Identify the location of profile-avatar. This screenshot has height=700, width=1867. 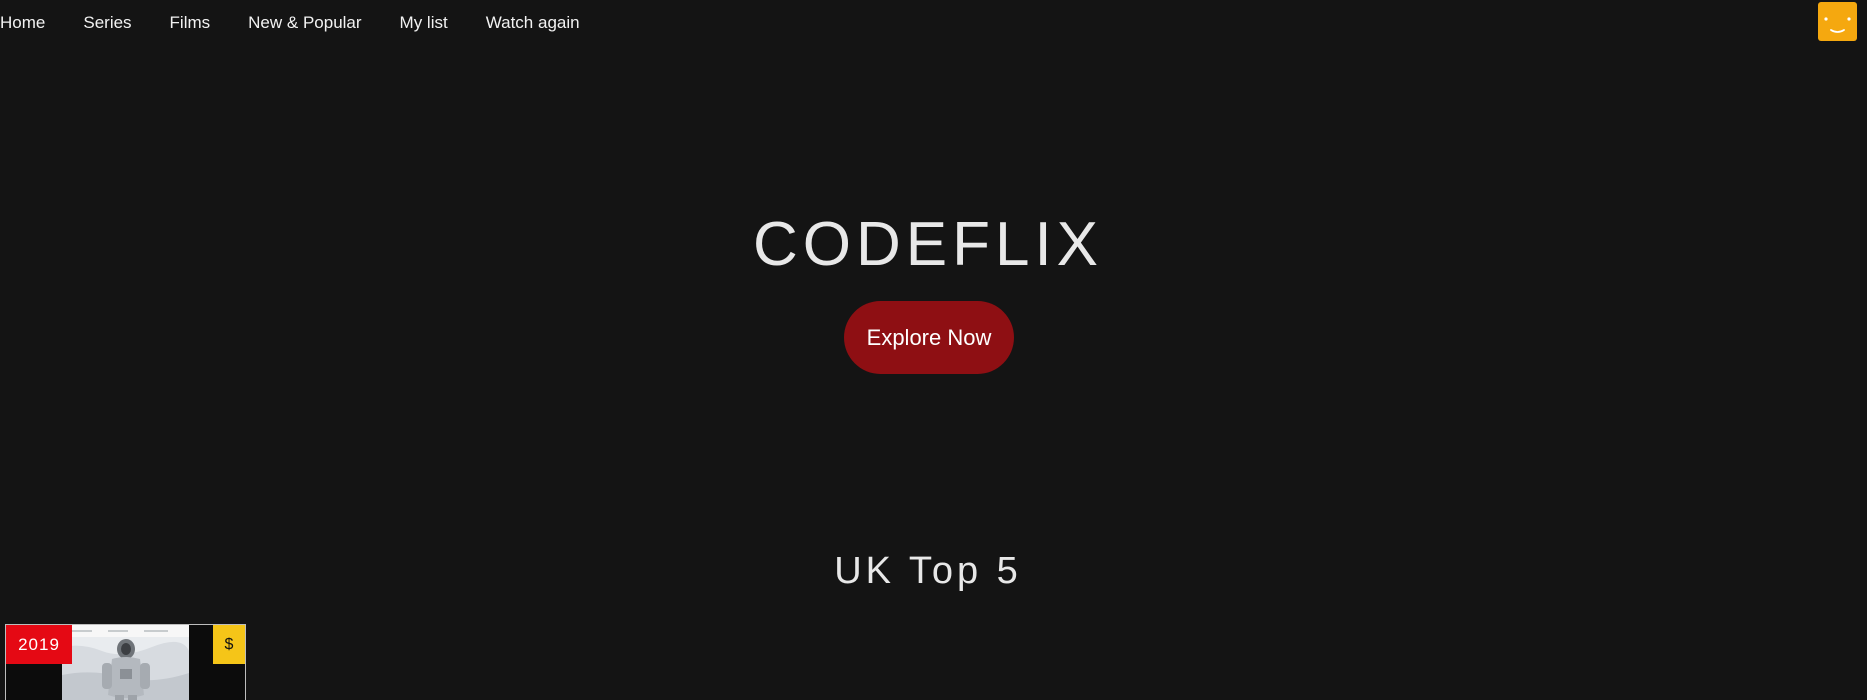
(1837, 21).